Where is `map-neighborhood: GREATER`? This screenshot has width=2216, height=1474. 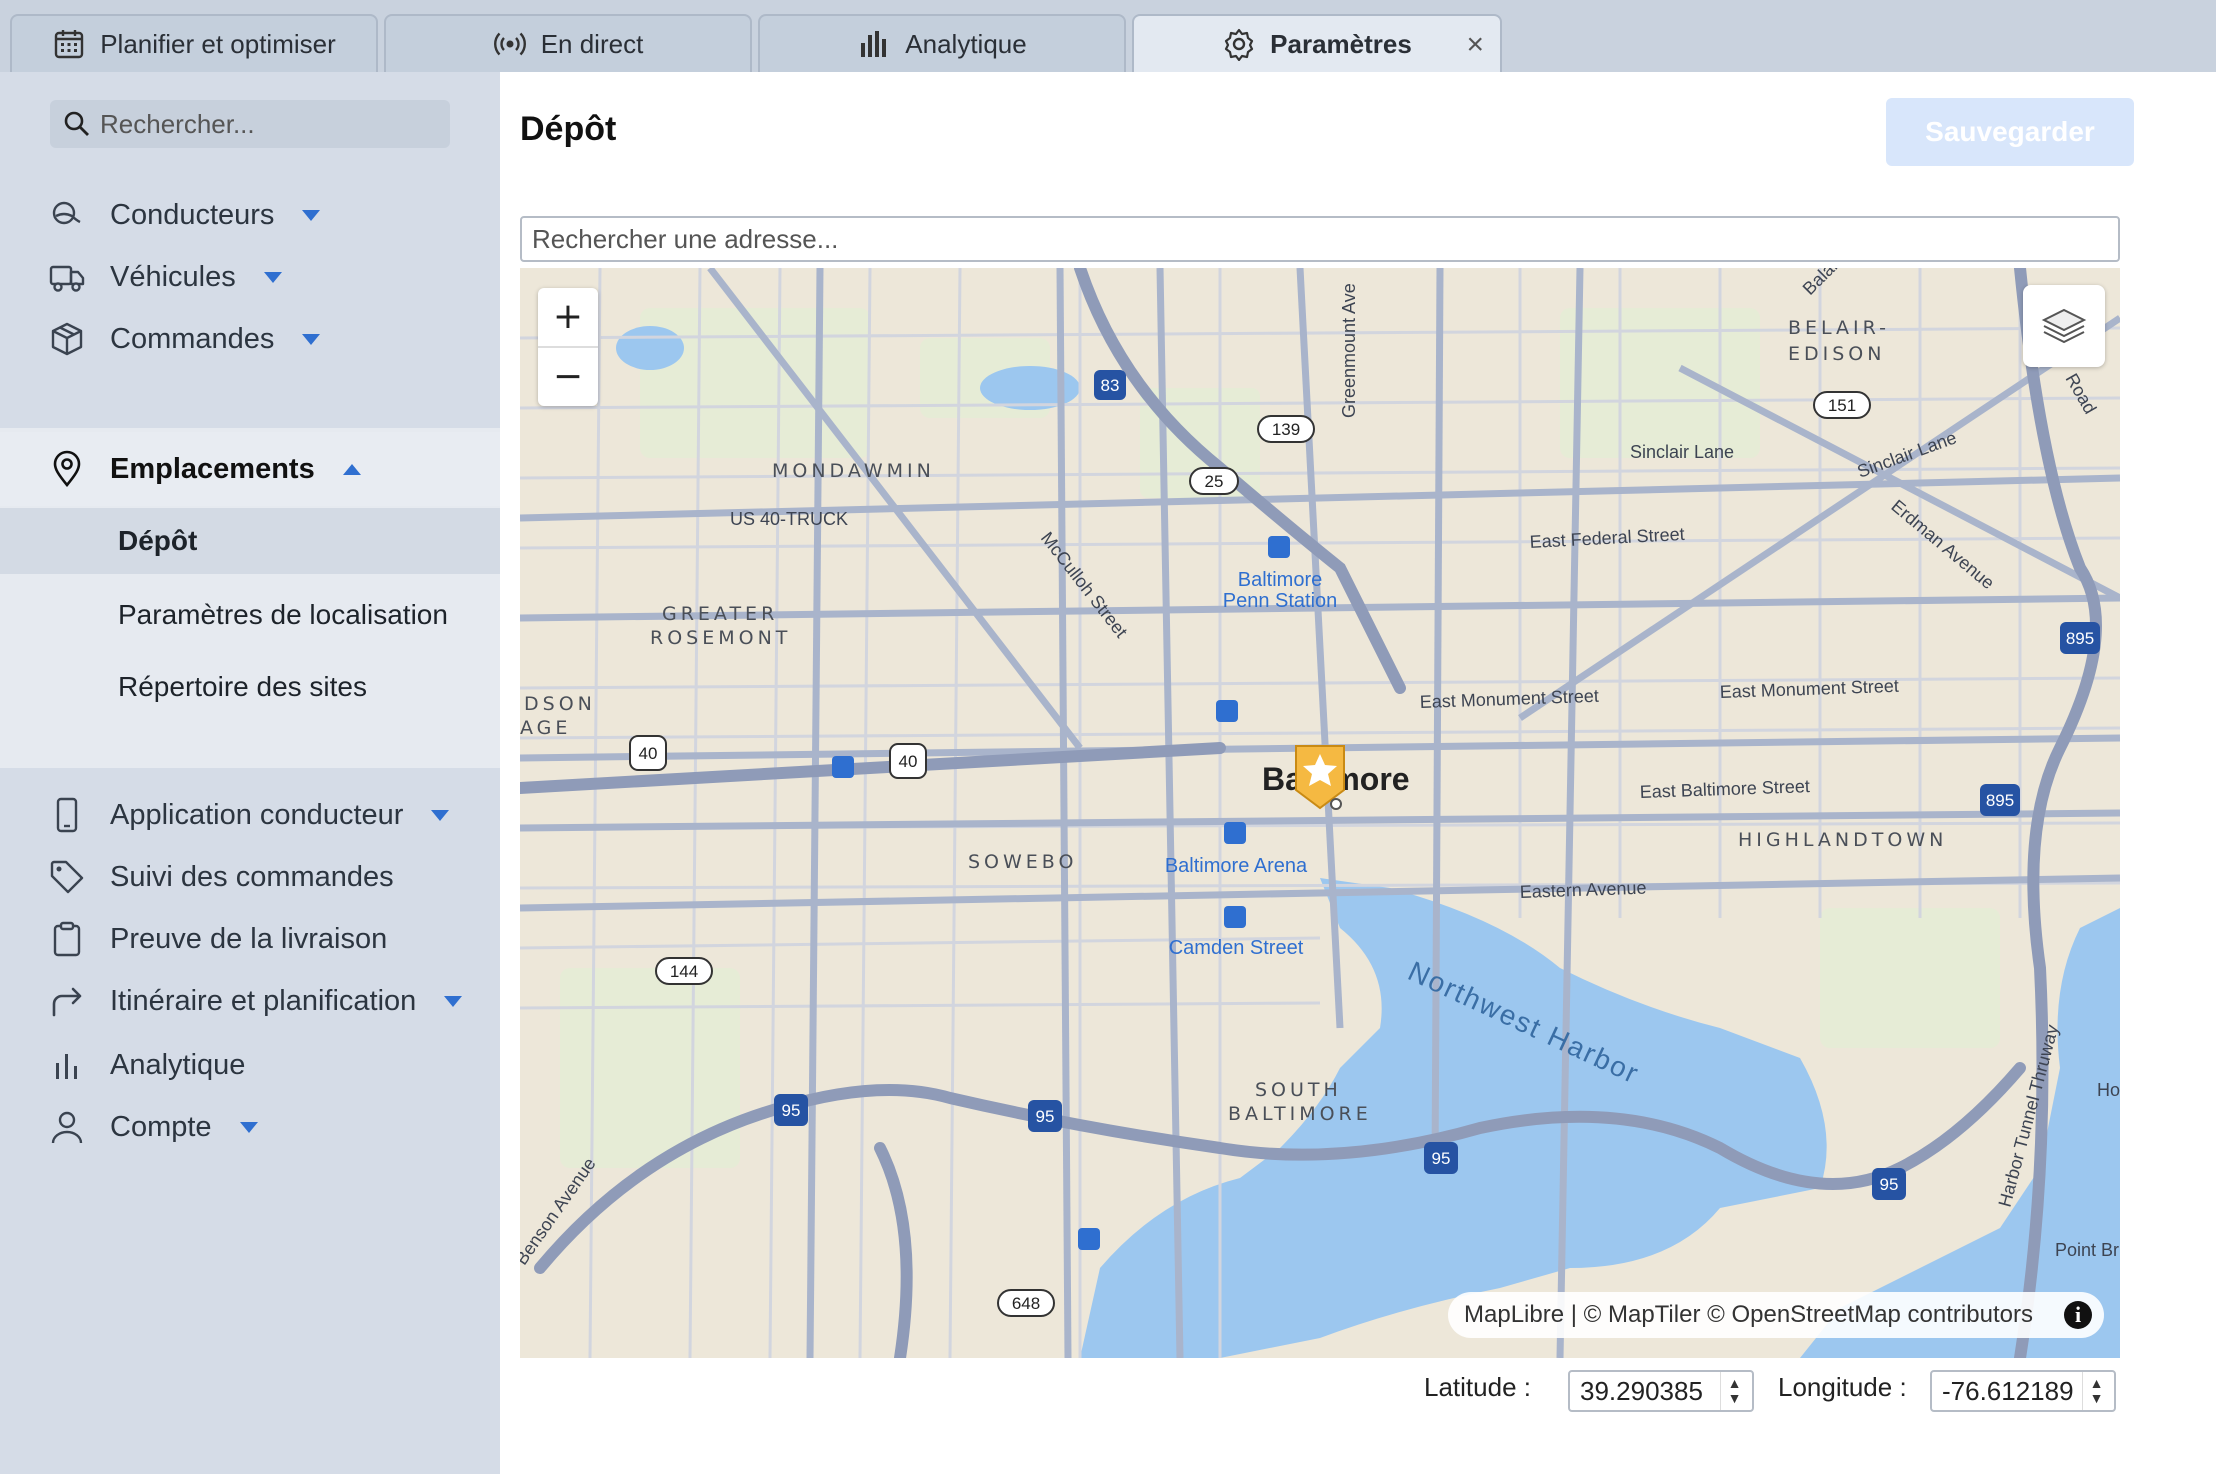 map-neighborhood: GREATER is located at coordinates (720, 614).